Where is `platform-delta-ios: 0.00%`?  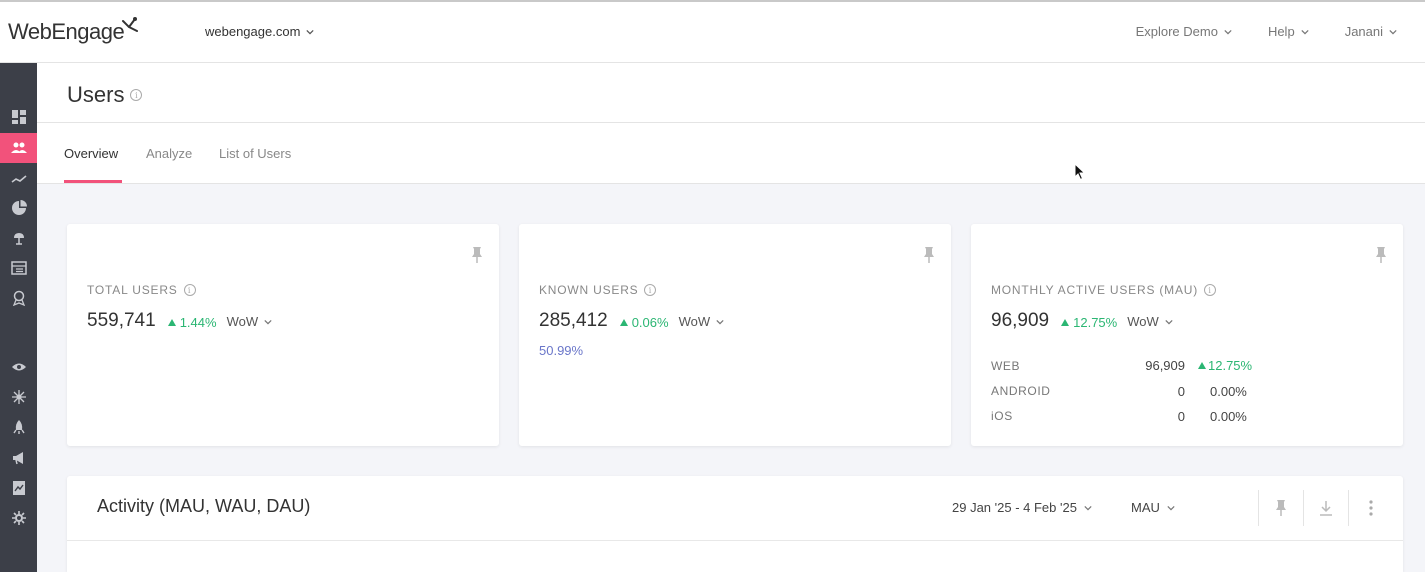
platform-delta-ios: 0.00% is located at coordinates (1228, 416).